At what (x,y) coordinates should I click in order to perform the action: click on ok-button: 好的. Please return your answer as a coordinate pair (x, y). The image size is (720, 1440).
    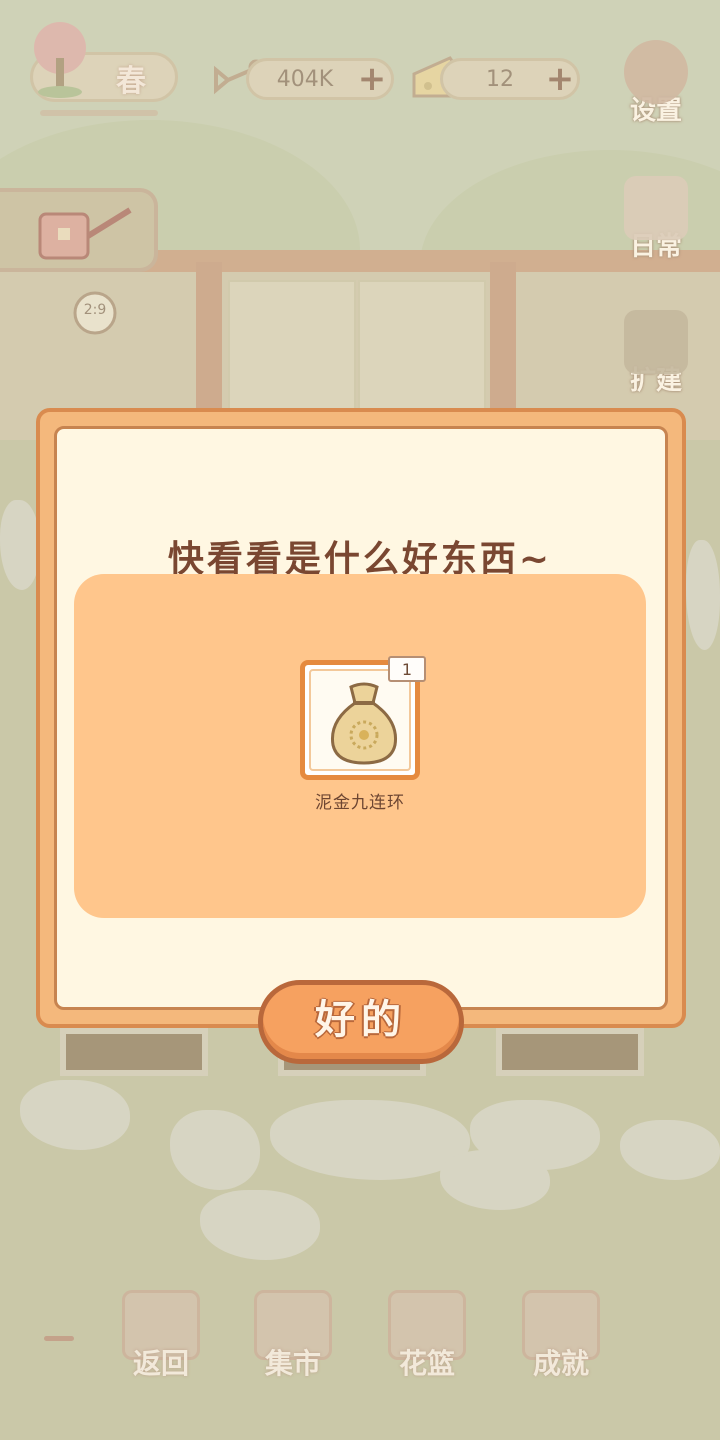
    Looking at the image, I should click on (361, 1022).